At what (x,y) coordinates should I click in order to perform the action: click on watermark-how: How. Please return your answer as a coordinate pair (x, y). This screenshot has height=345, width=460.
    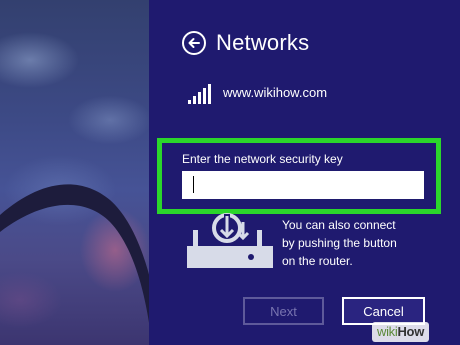
    Looking at the image, I should click on (411, 331).